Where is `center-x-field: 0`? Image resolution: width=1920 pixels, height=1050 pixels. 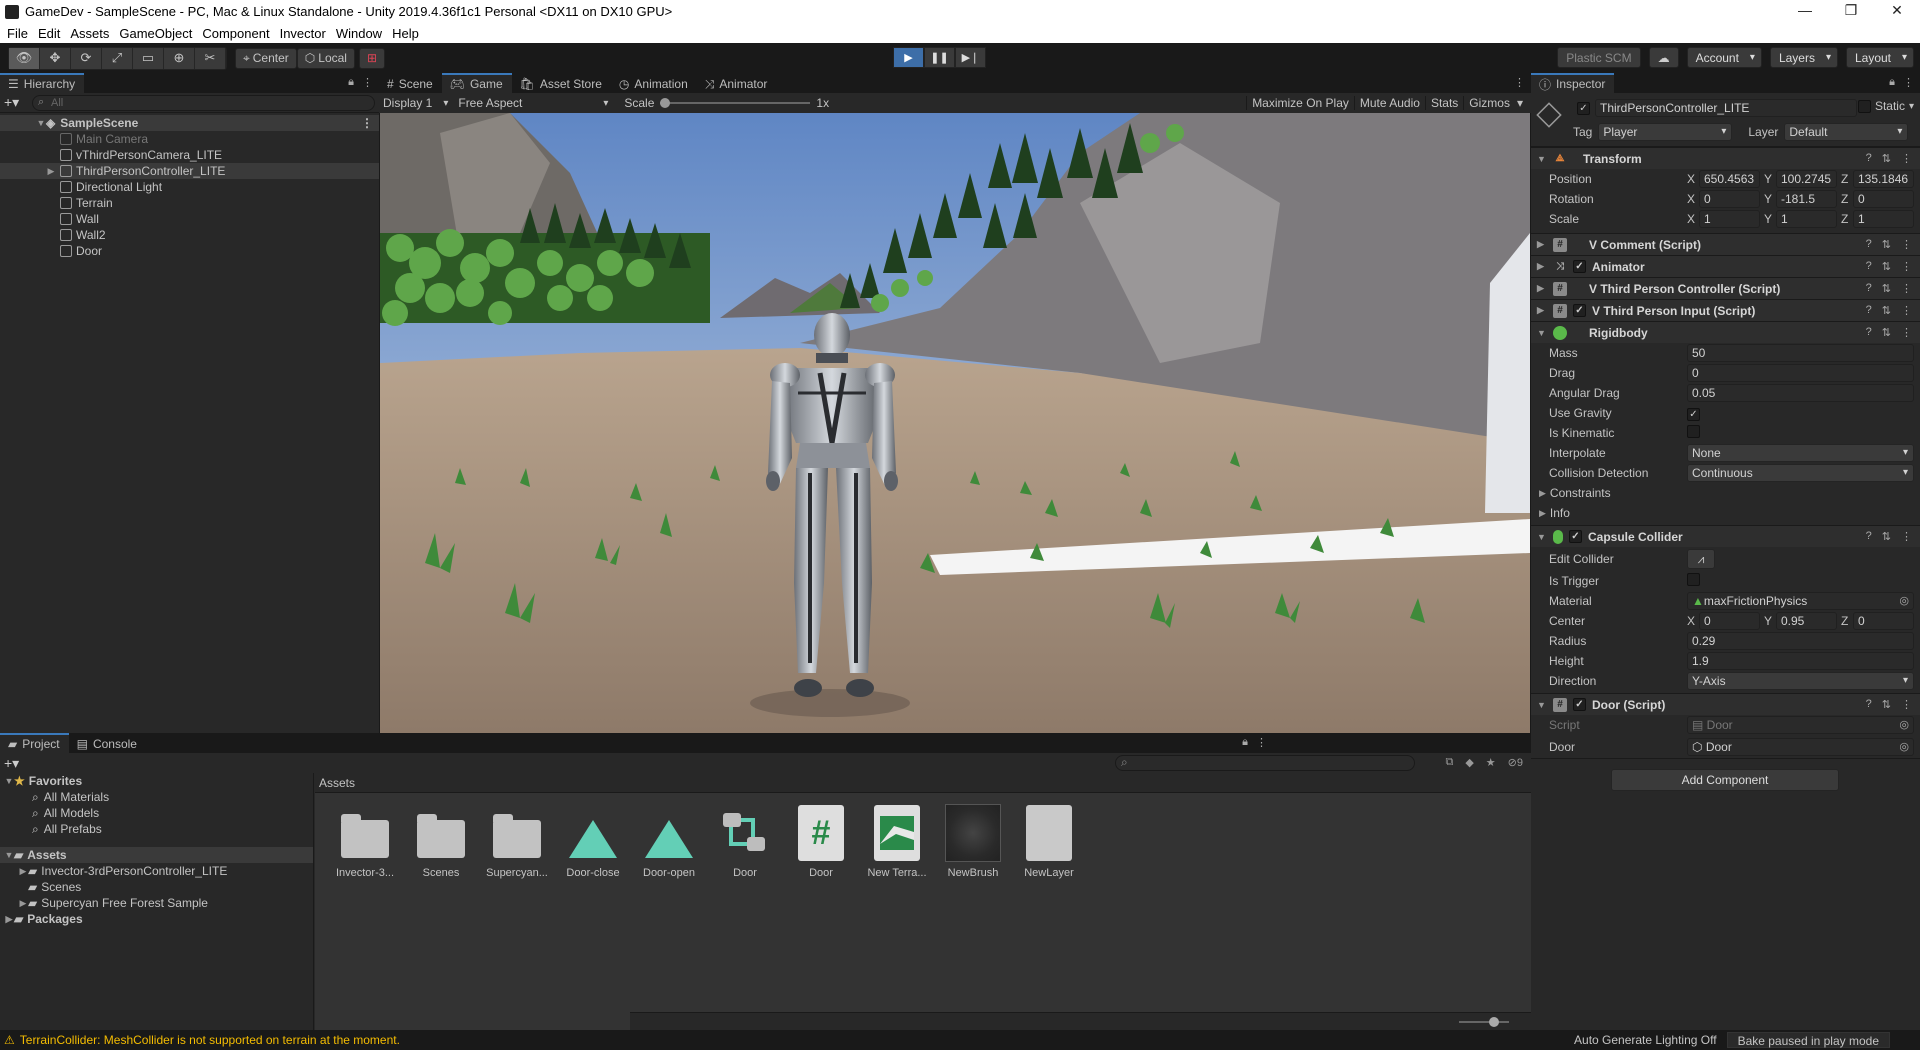 center-x-field: 0 is located at coordinates (1729, 621).